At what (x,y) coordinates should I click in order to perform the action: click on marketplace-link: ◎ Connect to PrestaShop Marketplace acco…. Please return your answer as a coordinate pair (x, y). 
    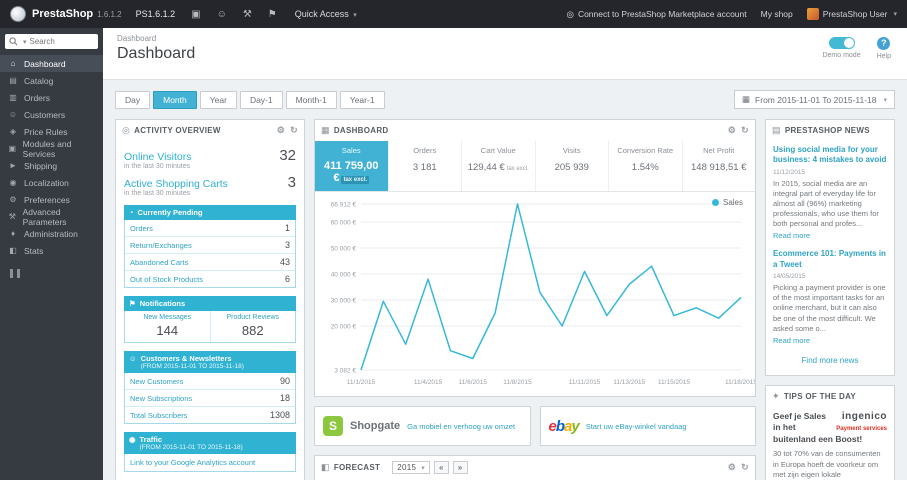
    Looking at the image, I should click on (657, 14).